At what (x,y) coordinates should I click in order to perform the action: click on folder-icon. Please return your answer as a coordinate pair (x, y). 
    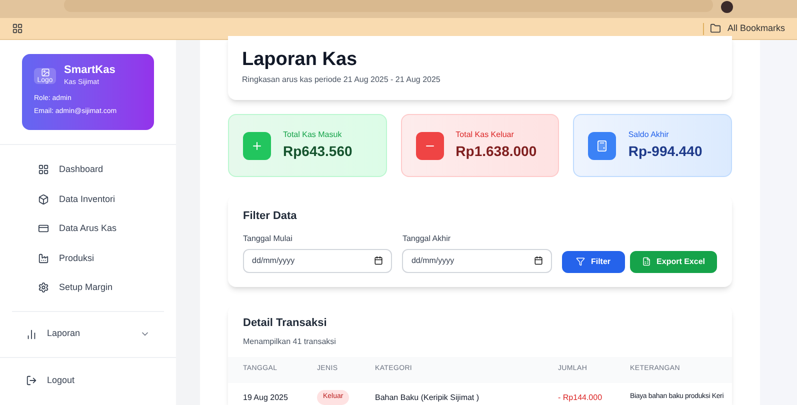
    Looking at the image, I should click on (716, 28).